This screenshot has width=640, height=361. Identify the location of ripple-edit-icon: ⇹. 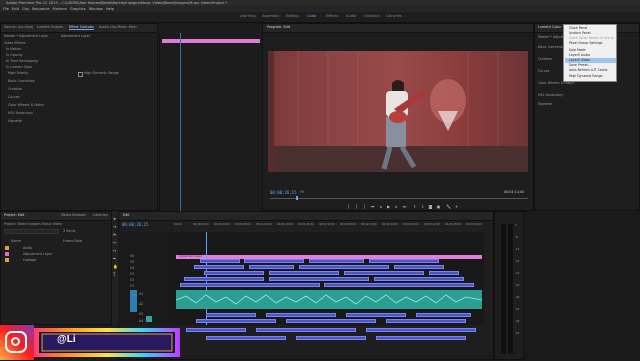
(114, 234).